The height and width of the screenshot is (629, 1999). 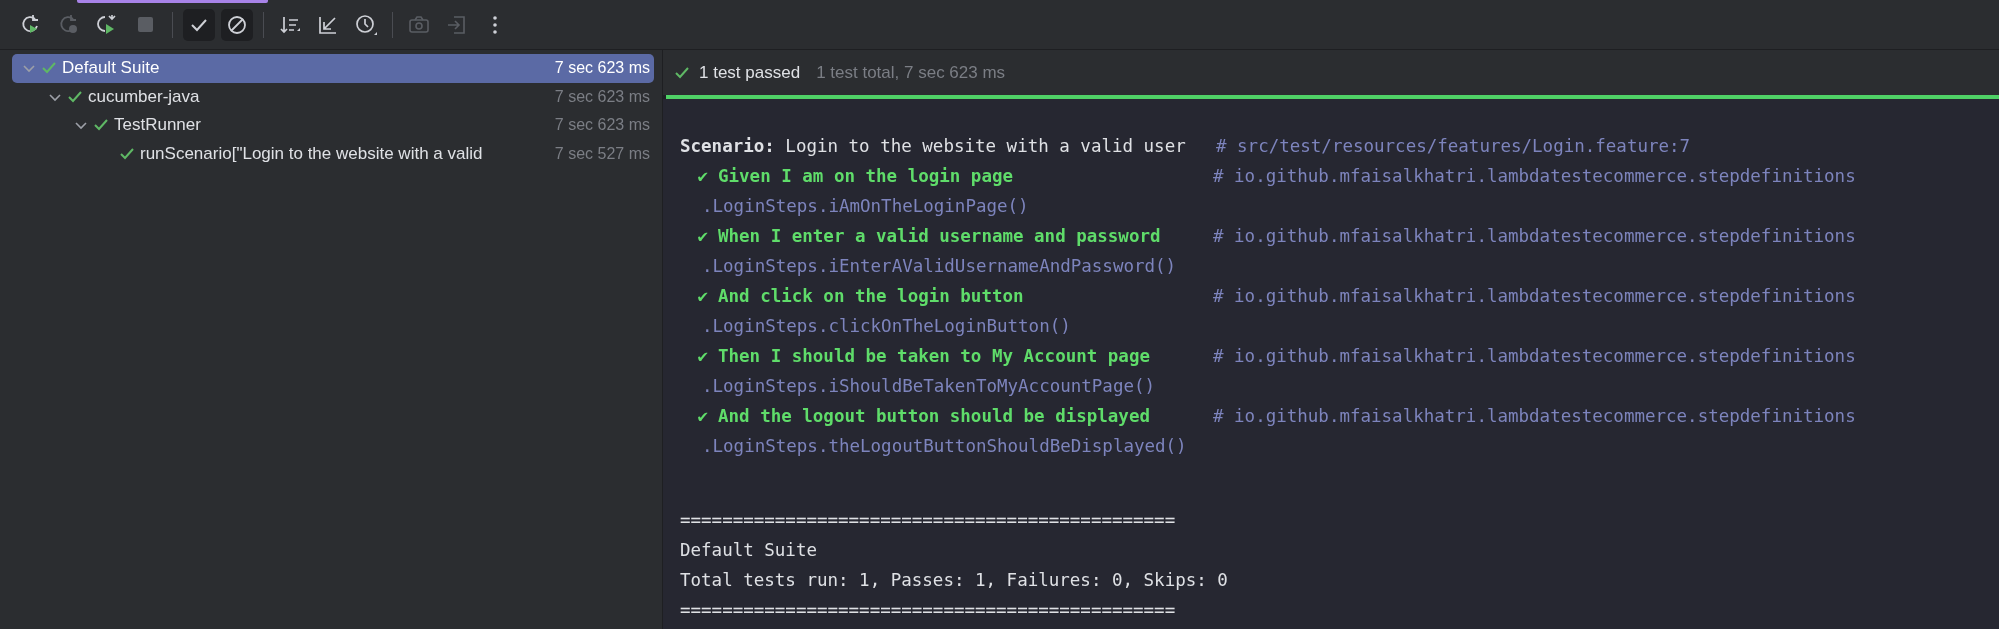 I want to click on test-name: cucumber-java, so click(x=144, y=96).